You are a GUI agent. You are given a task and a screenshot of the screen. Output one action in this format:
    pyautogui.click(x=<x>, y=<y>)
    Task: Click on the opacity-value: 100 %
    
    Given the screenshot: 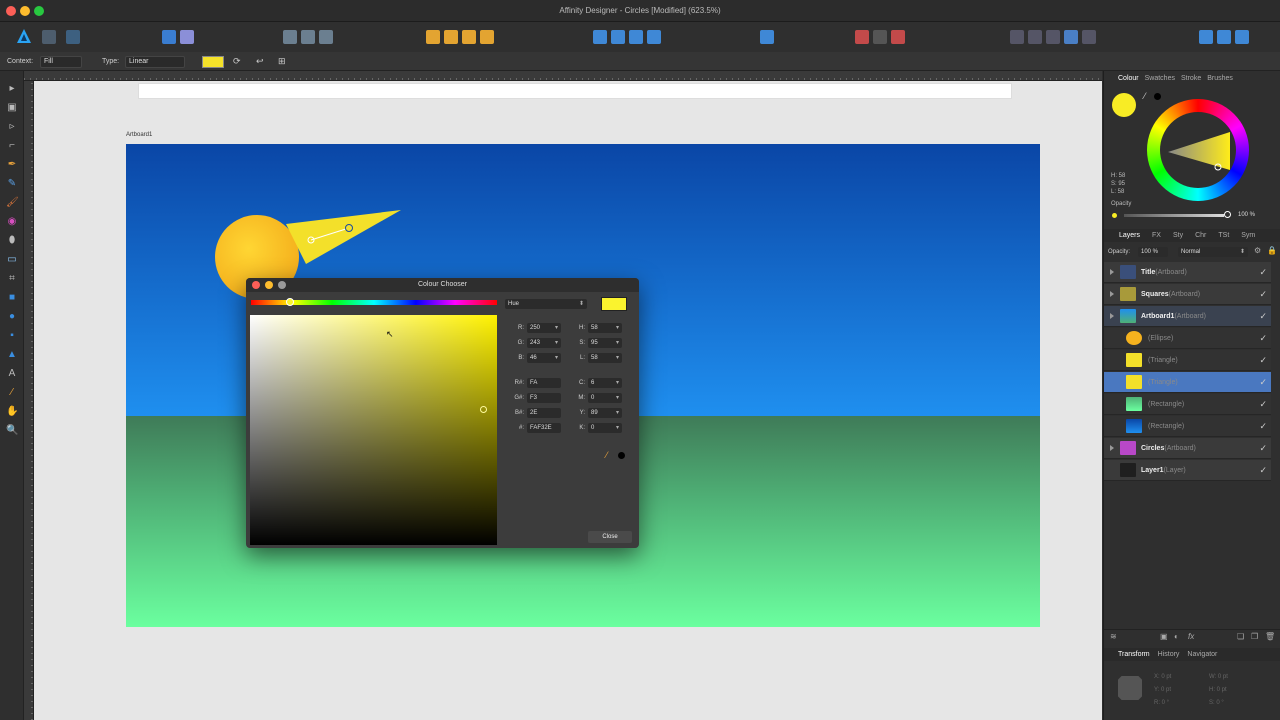 What is the action you would take?
    pyautogui.click(x=1246, y=215)
    